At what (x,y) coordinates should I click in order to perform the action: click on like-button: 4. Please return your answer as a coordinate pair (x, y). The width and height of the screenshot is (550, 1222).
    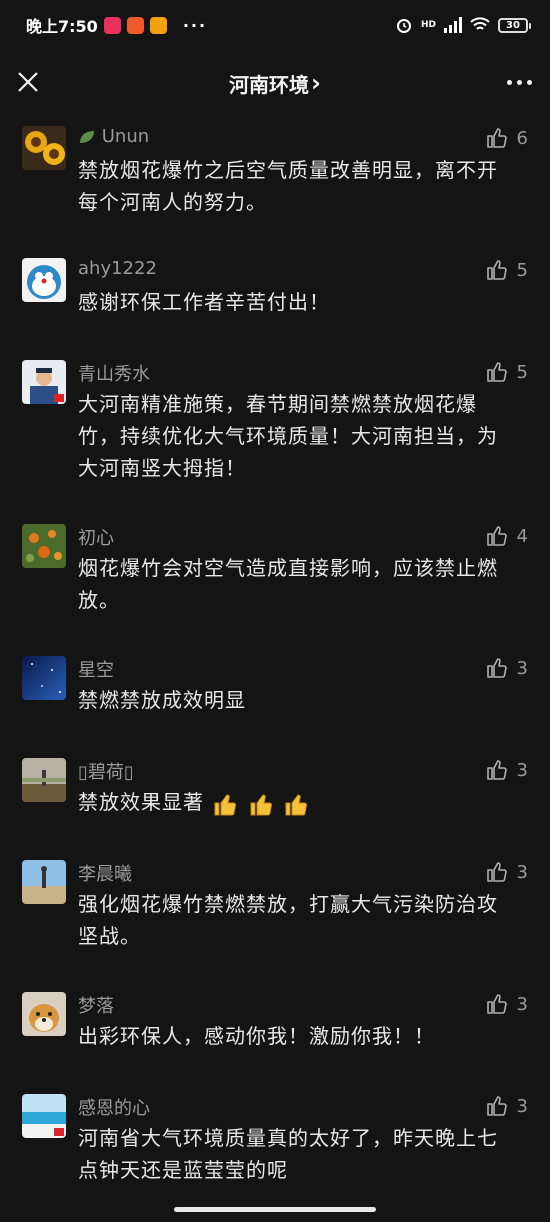
    Looking at the image, I should click on (506, 536).